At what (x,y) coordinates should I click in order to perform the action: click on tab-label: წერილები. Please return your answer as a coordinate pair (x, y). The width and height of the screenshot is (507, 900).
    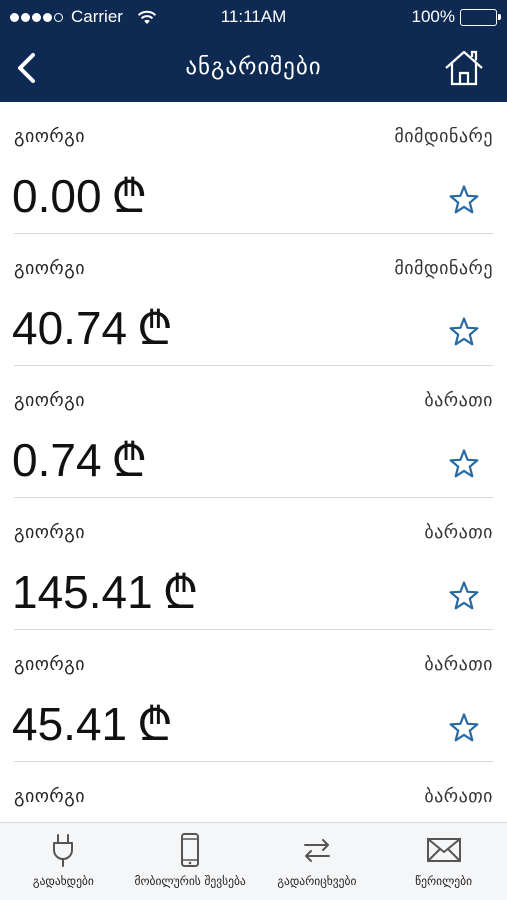
    Looking at the image, I should click on (444, 881).